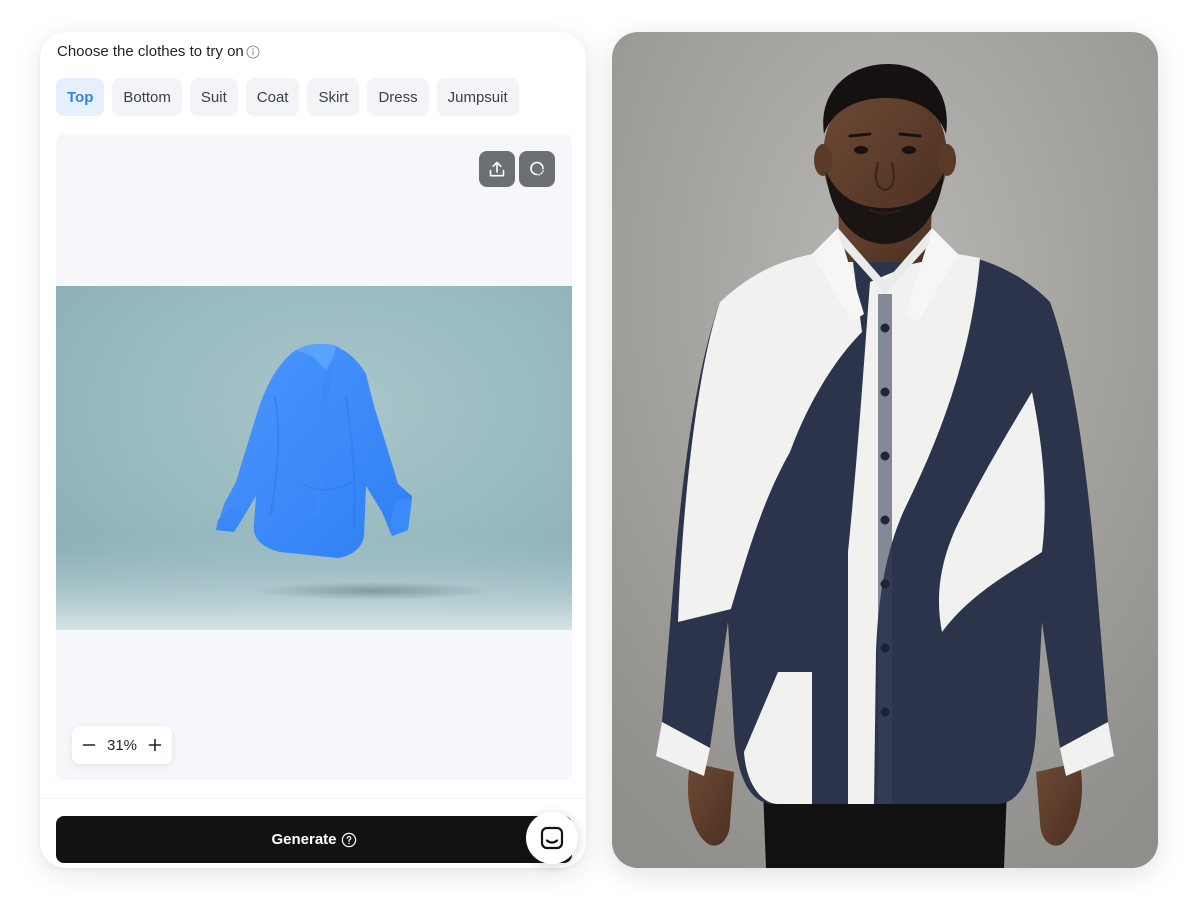  I want to click on tab-jumpsuit: Jumpsuit, so click(477, 97).